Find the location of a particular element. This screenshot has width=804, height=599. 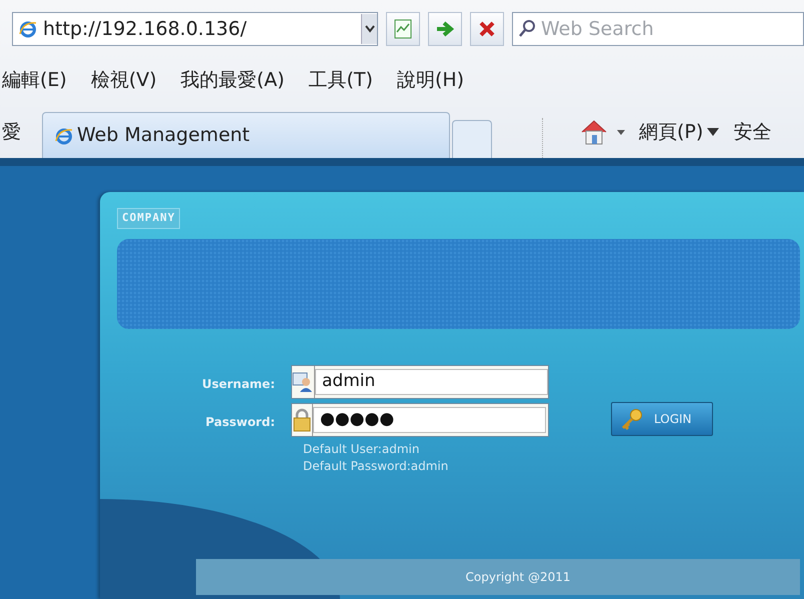

field-label: Password: is located at coordinates (240, 422).